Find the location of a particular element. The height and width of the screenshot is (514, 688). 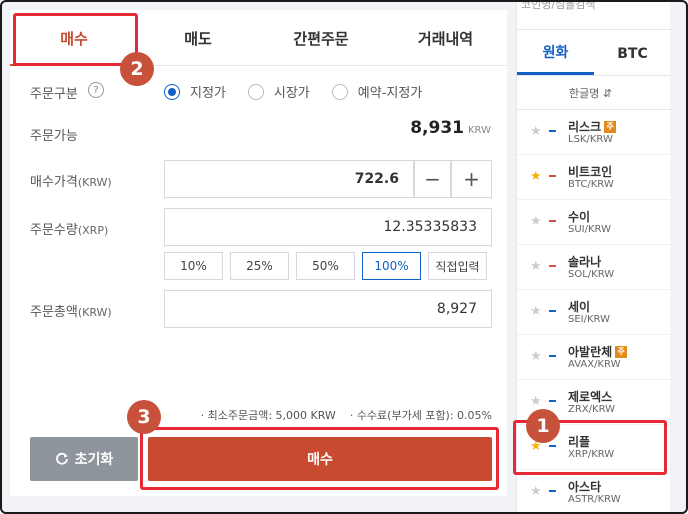

coin-row: ★ 수이 SUI/KRW is located at coordinates (594, 222).